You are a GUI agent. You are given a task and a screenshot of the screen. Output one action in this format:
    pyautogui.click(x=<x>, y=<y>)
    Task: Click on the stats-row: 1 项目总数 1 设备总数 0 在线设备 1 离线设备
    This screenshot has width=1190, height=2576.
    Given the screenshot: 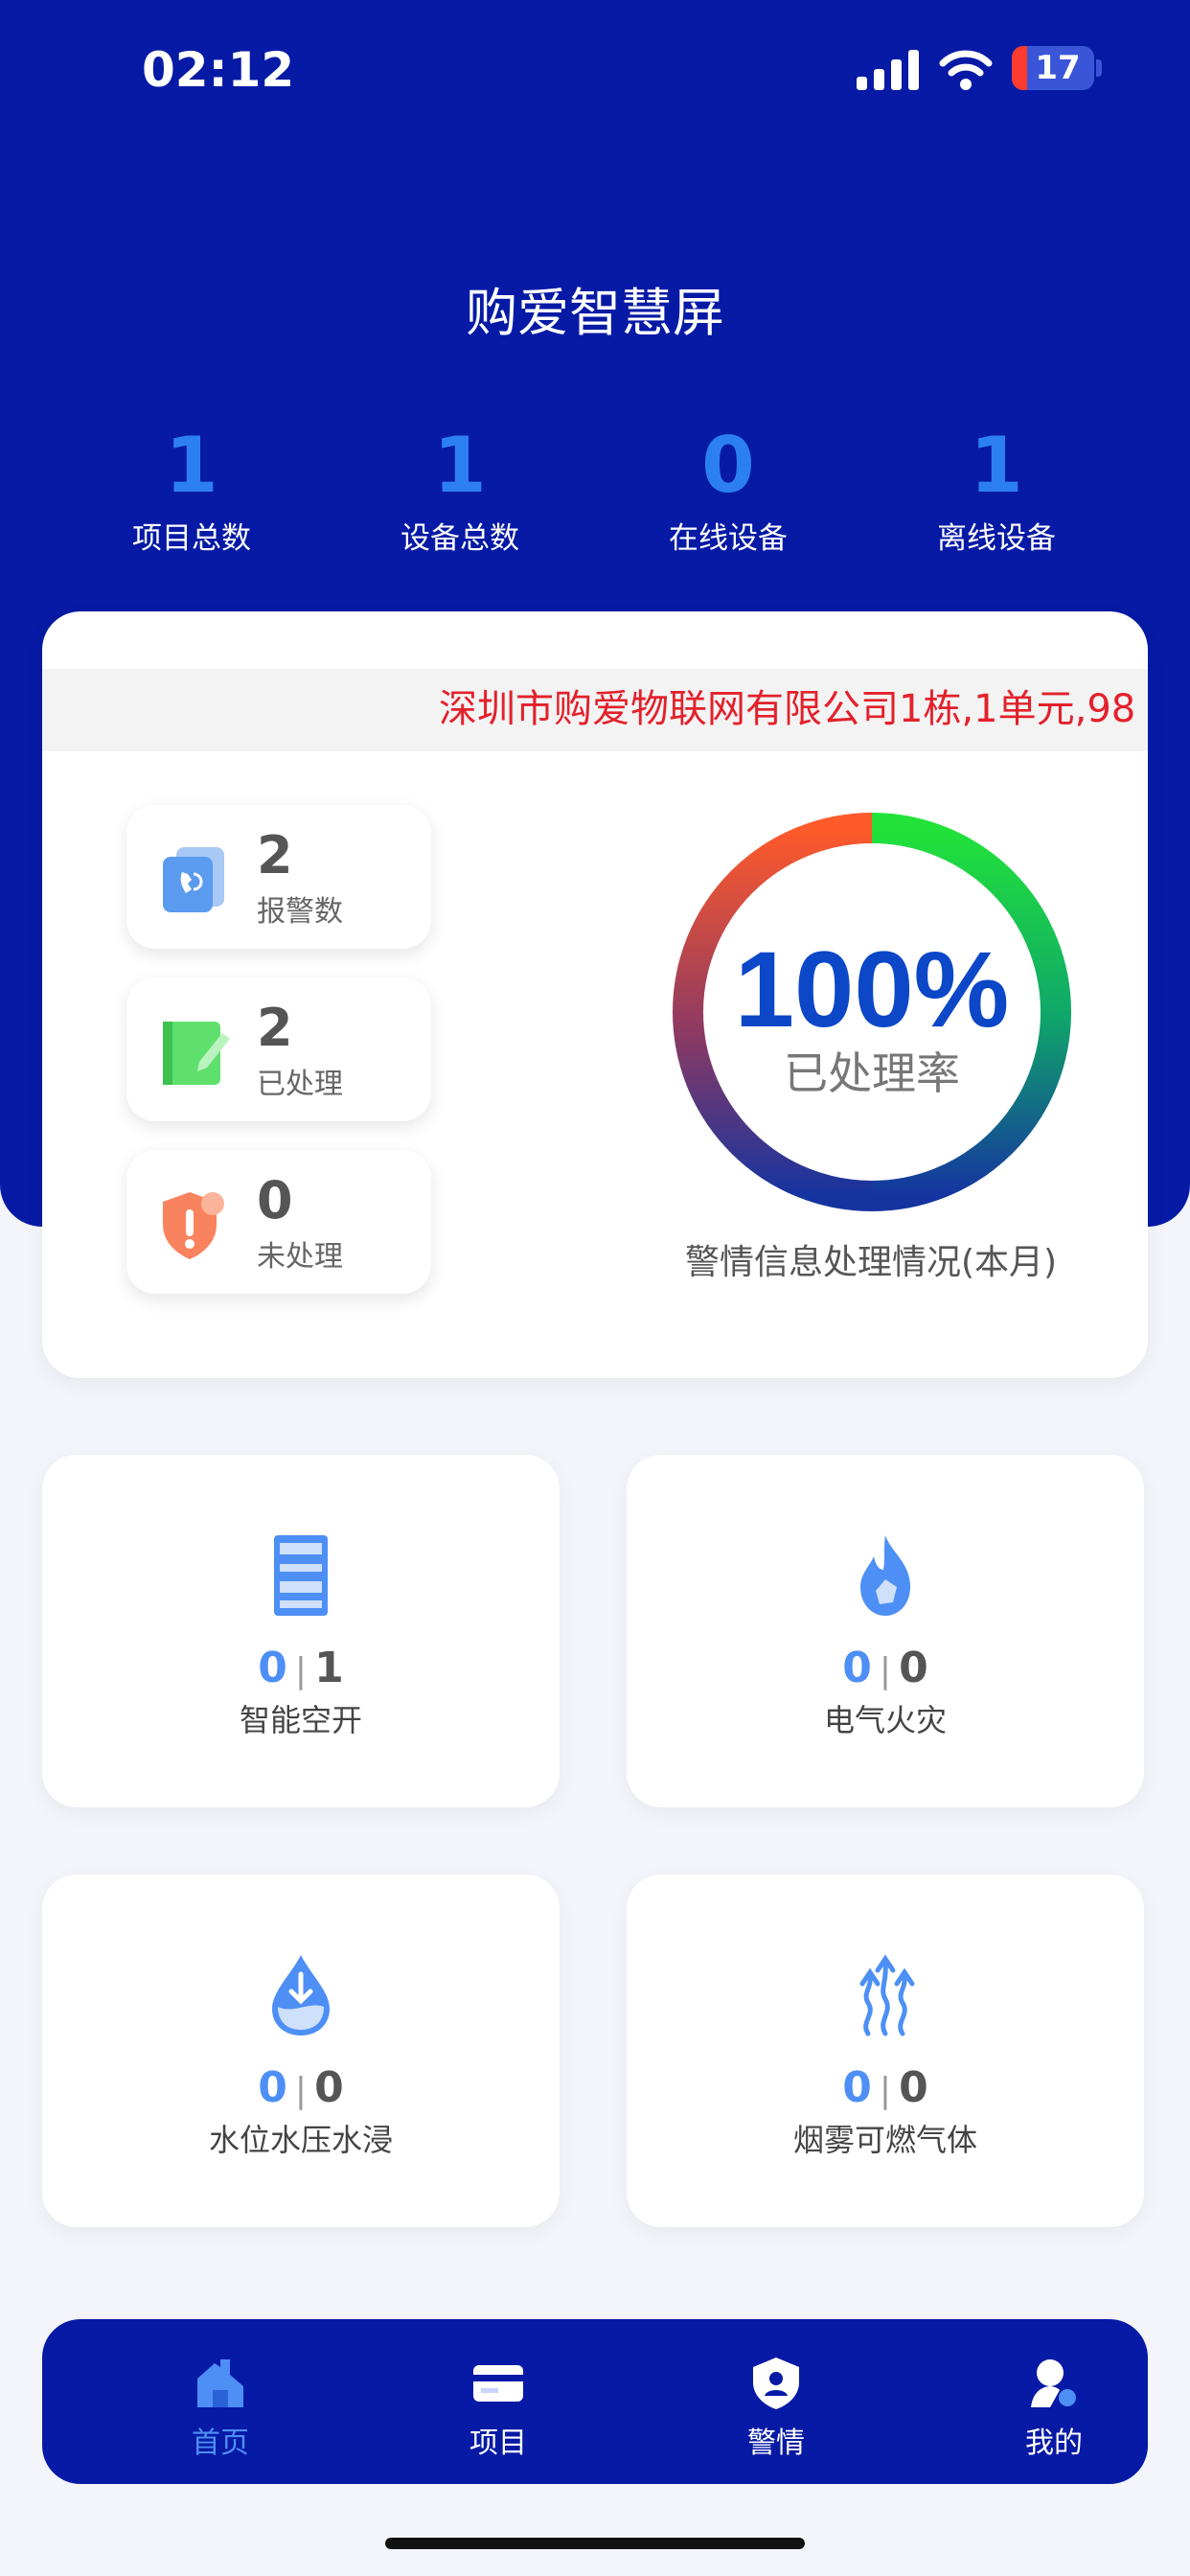 What is the action you would take?
    pyautogui.click(x=594, y=493)
    